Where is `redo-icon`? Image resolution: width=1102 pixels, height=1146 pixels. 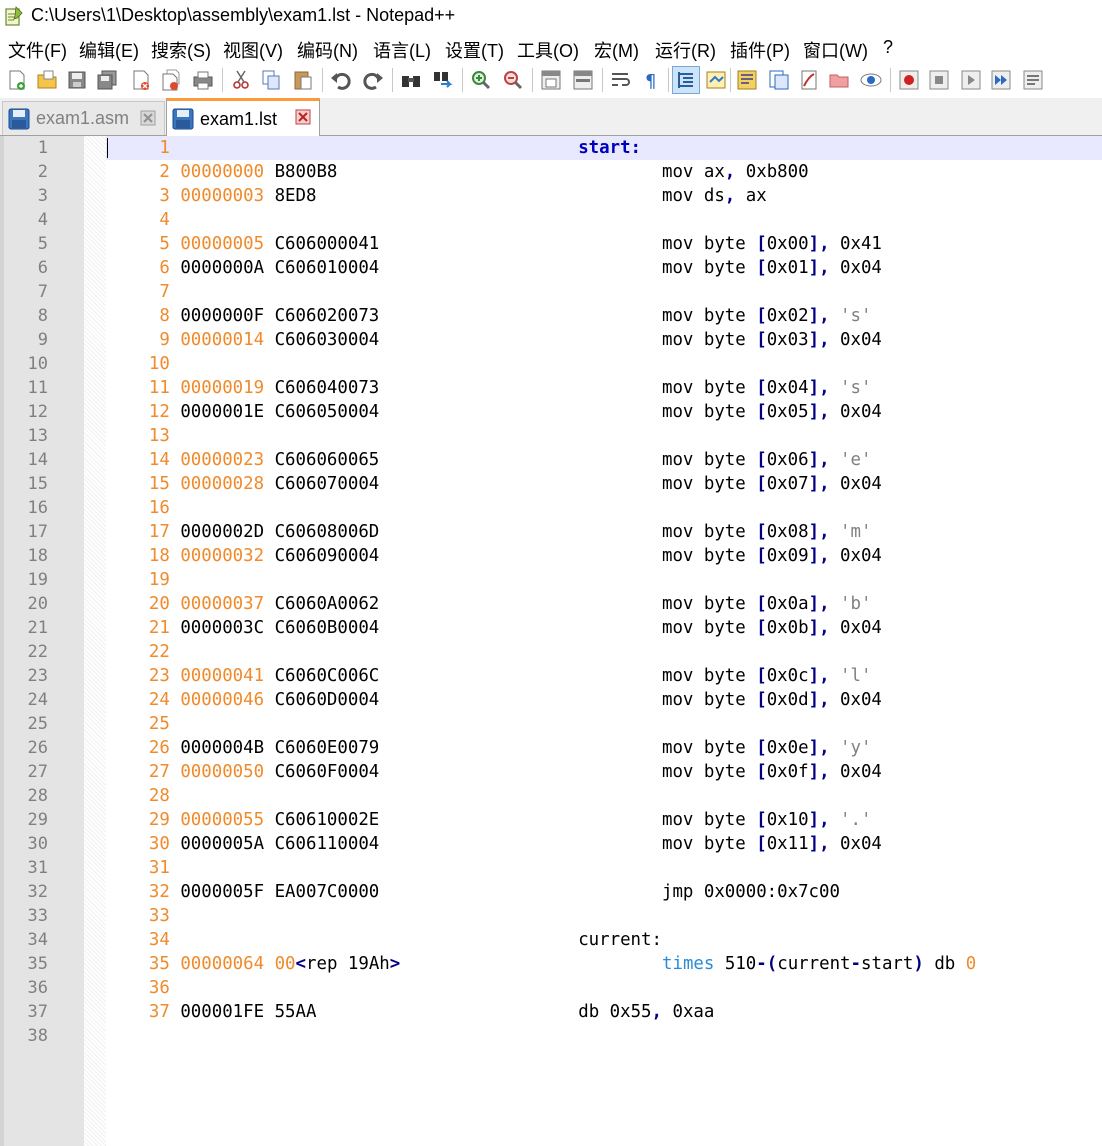
redo-icon is located at coordinates (373, 80).